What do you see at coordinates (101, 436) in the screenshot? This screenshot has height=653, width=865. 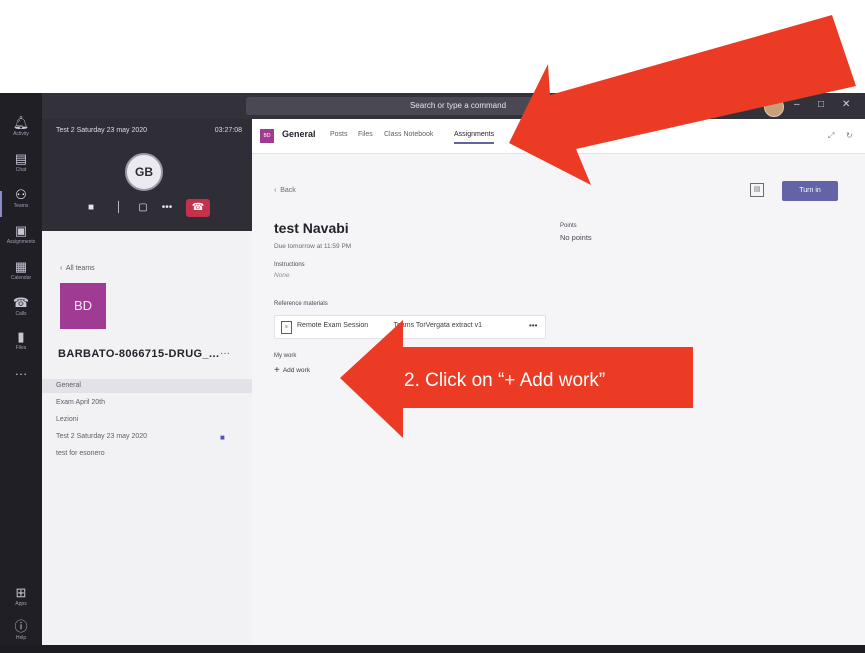 I see `channel-test-2: Test 2 Saturday 23 may 2020` at bounding box center [101, 436].